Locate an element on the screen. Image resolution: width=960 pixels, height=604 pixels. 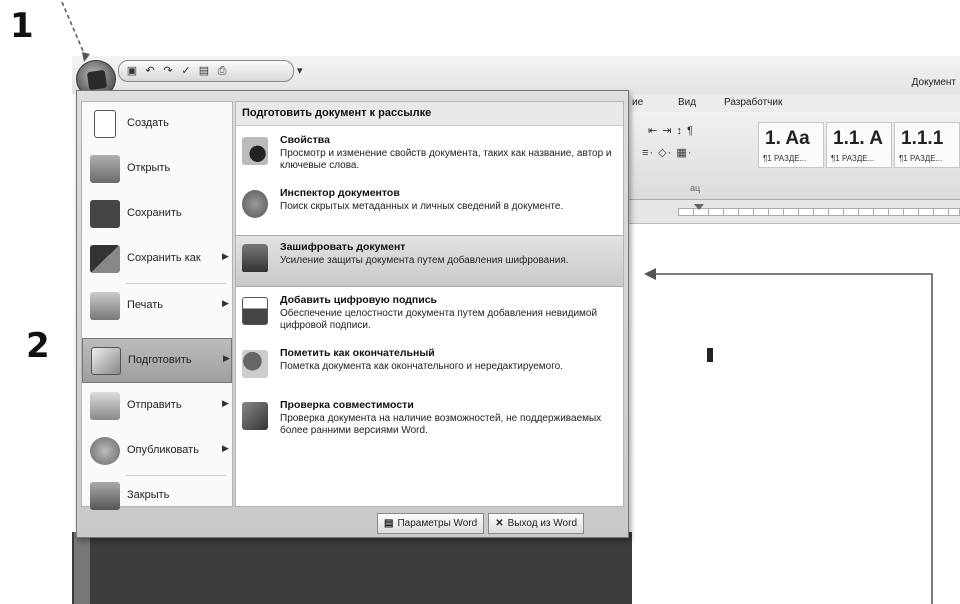
arrow-3-head is located at coordinates (650, 274).